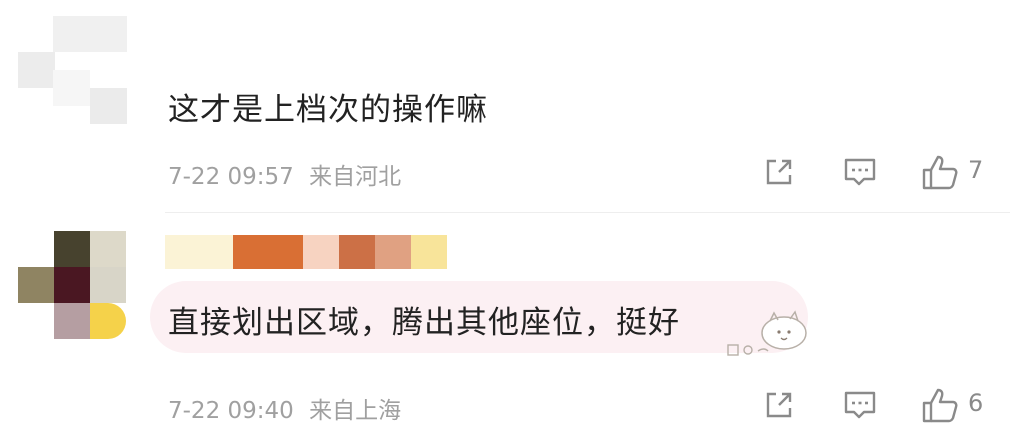 Image resolution: width=1010 pixels, height=429 pixels. I want to click on comment-location: 来自河北, so click(355, 177).